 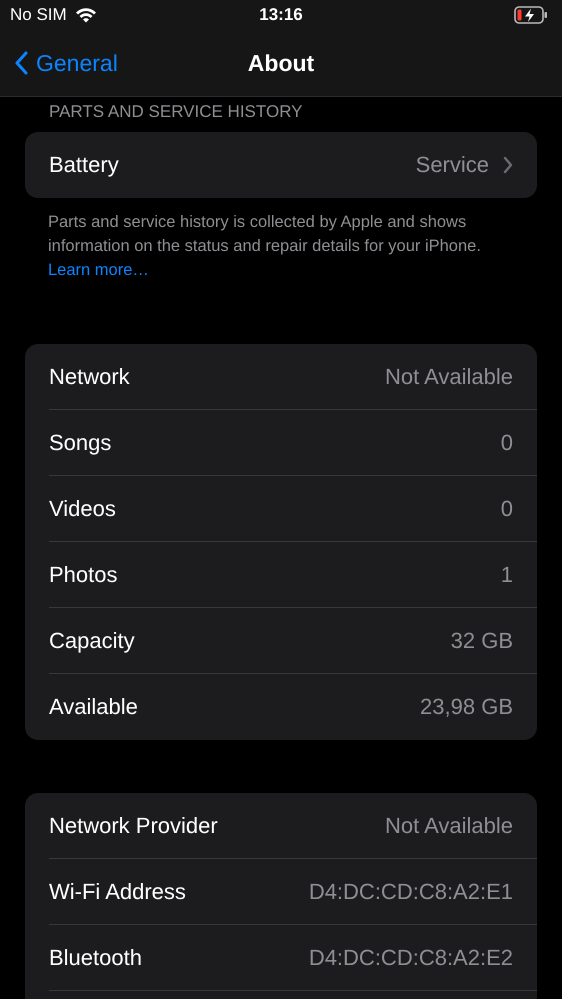 What do you see at coordinates (410, 891) in the screenshot?
I see `row-value: D4:DC:CD:C8:A2:E1` at bounding box center [410, 891].